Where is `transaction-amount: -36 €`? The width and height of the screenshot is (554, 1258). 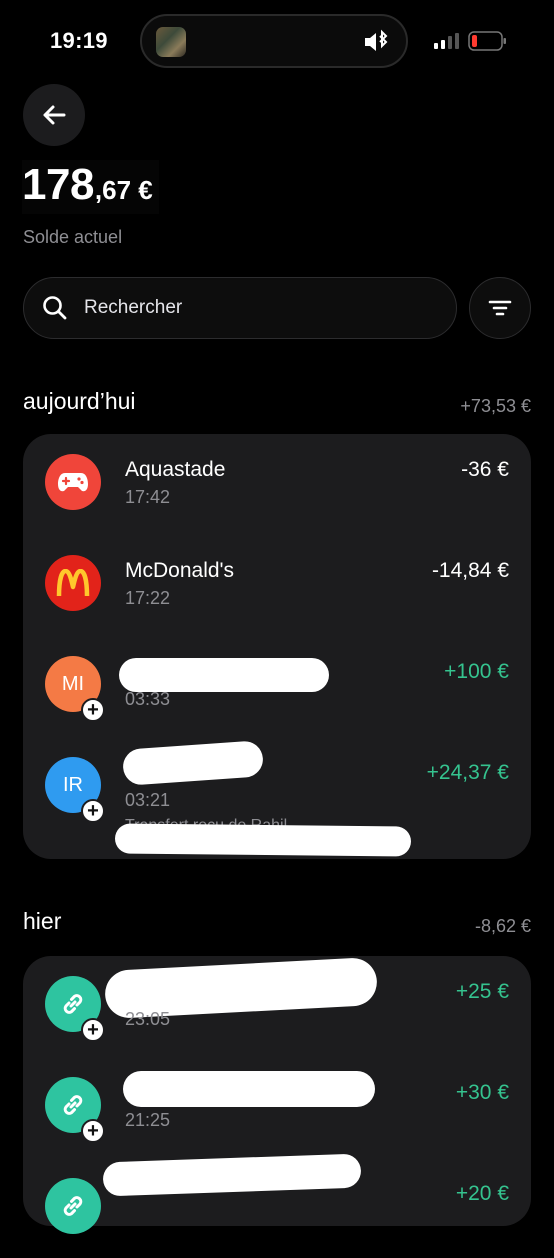 transaction-amount: -36 € is located at coordinates (485, 469).